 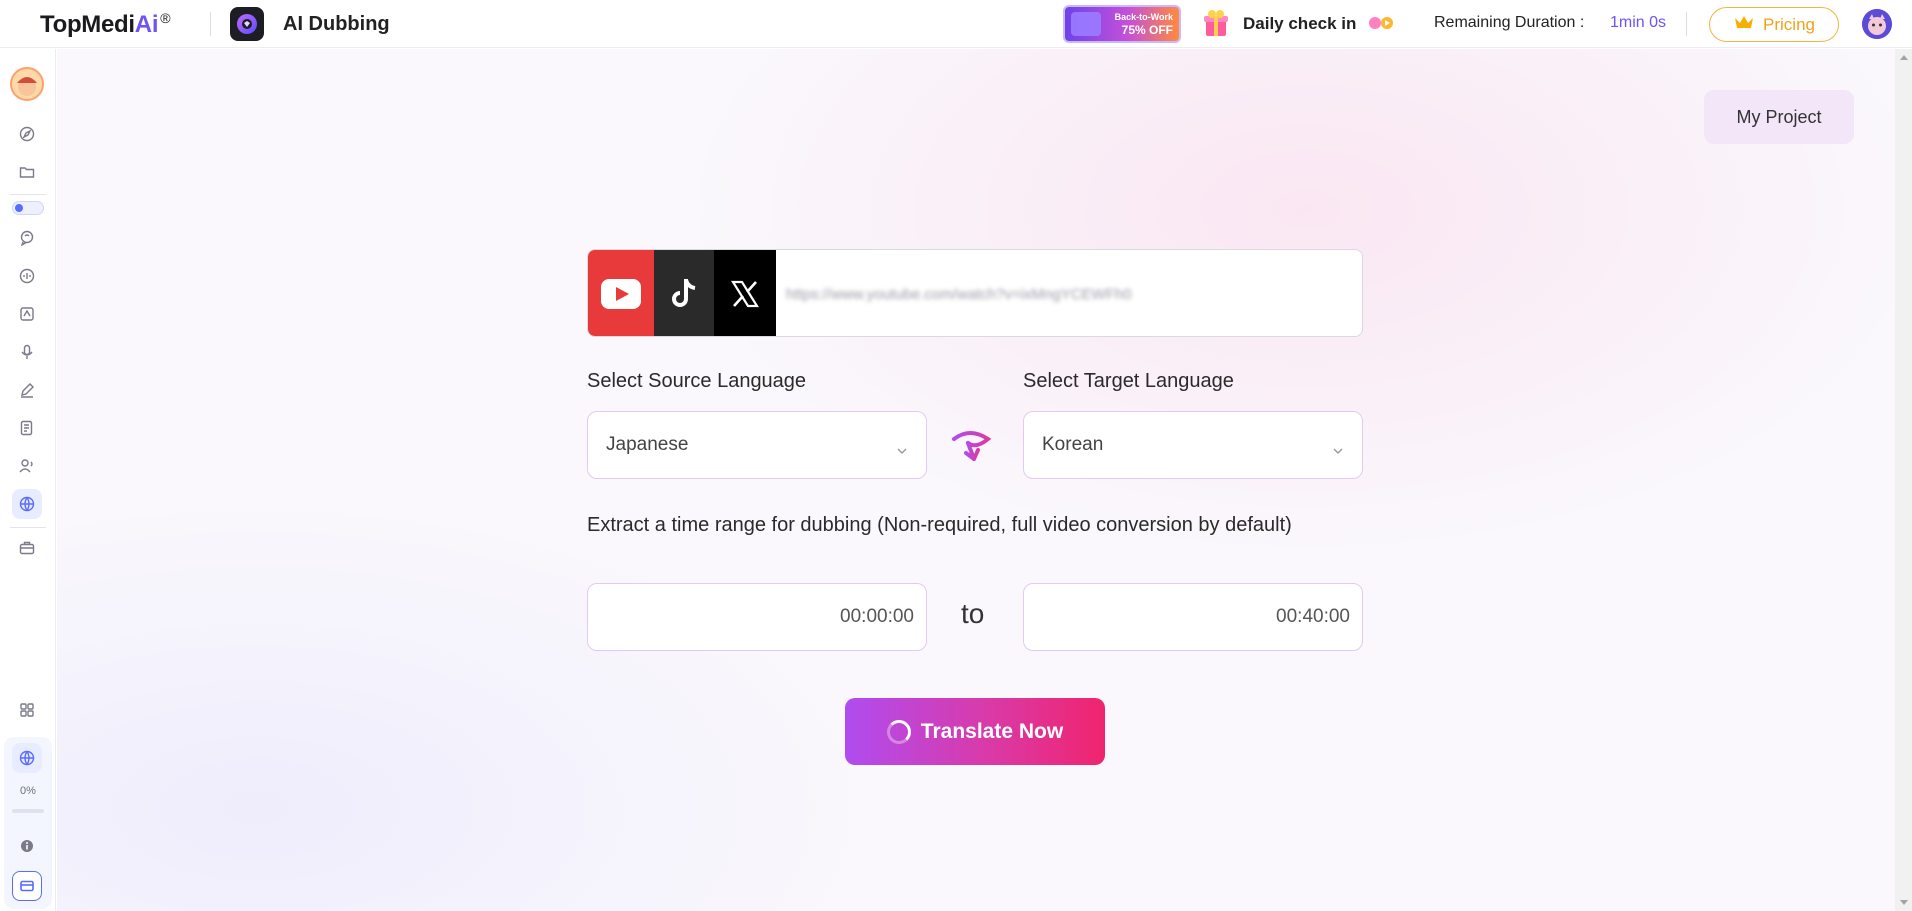 I want to click on scroll-down-icon, so click(x=1904, y=902).